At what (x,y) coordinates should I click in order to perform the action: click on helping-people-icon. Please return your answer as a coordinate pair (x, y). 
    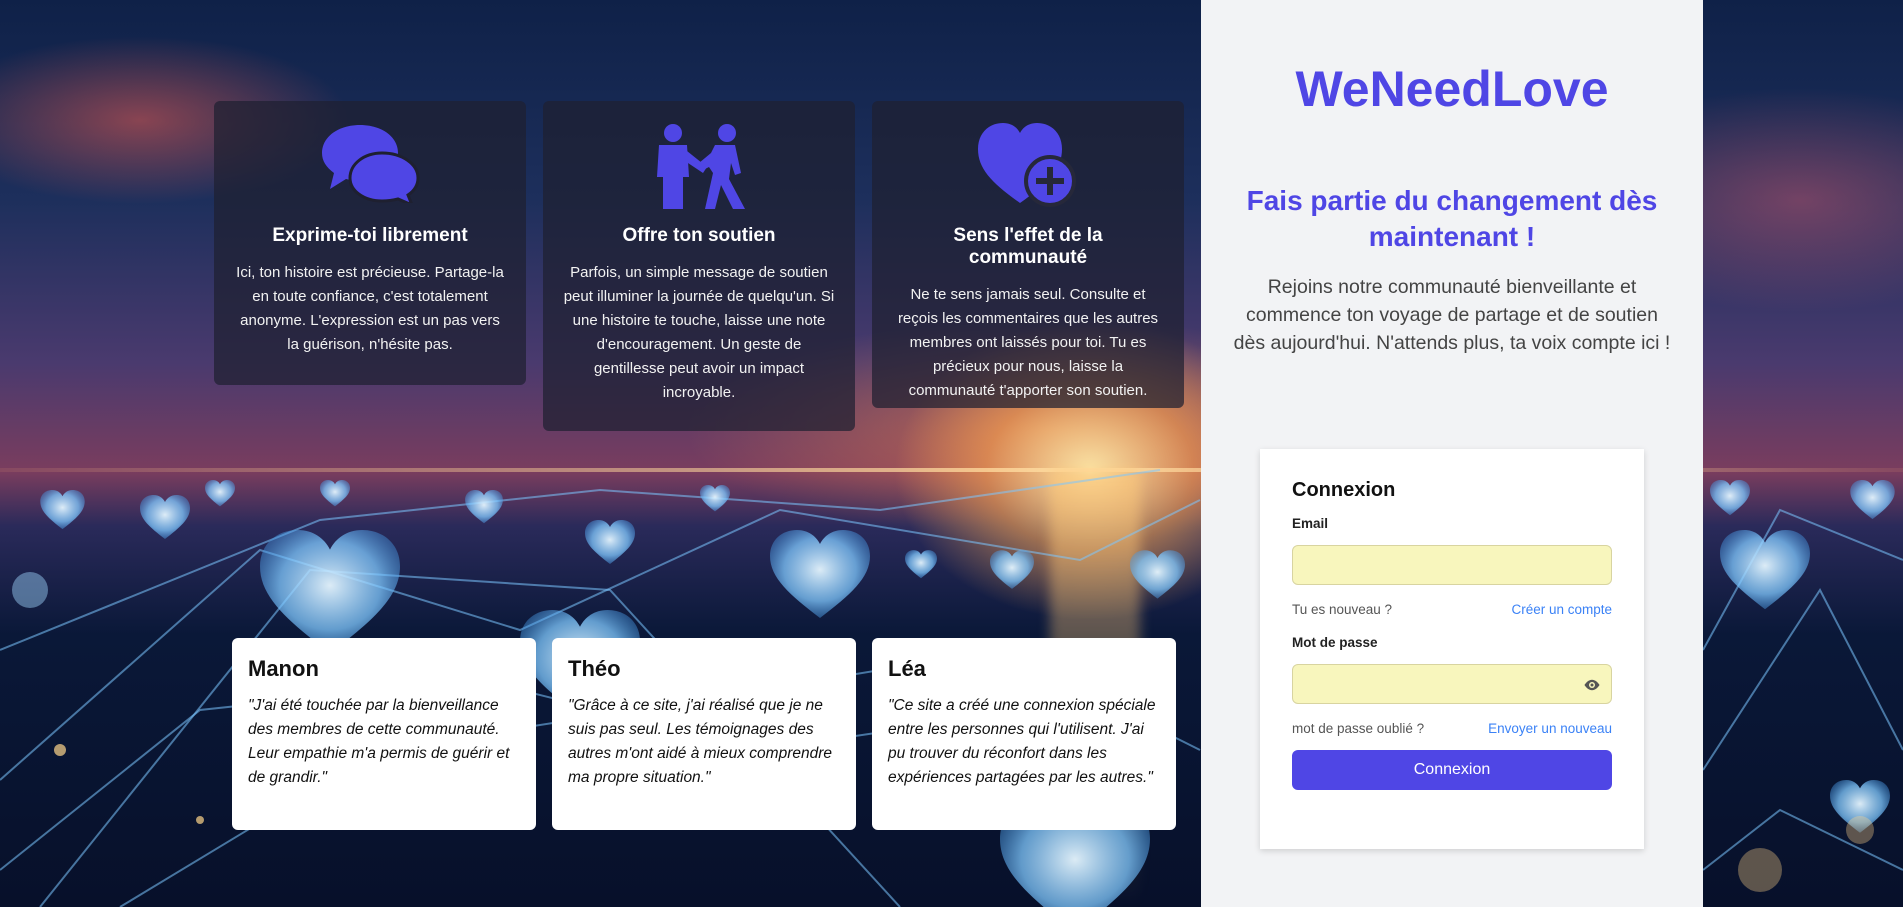
    Looking at the image, I should click on (699, 169).